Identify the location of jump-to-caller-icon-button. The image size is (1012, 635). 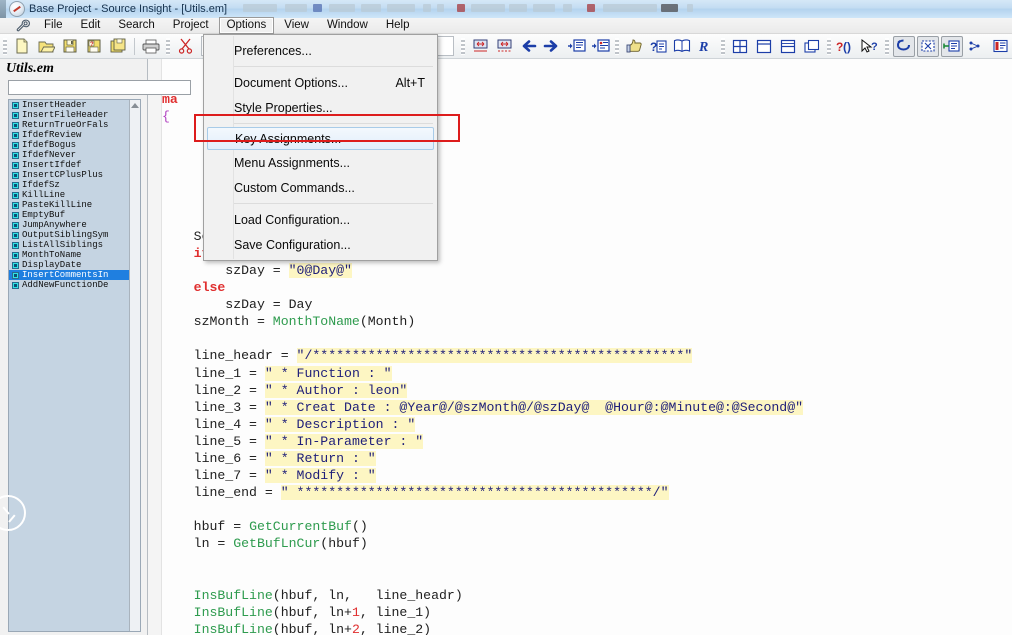
(600, 46).